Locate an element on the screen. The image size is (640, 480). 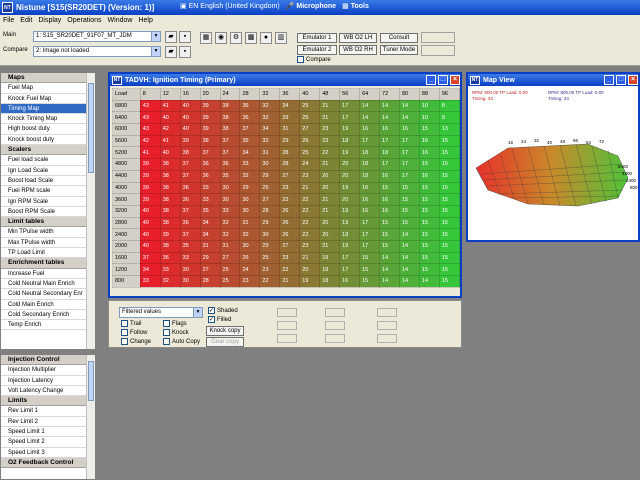
column-header: 72 is located at coordinates (389, 94).